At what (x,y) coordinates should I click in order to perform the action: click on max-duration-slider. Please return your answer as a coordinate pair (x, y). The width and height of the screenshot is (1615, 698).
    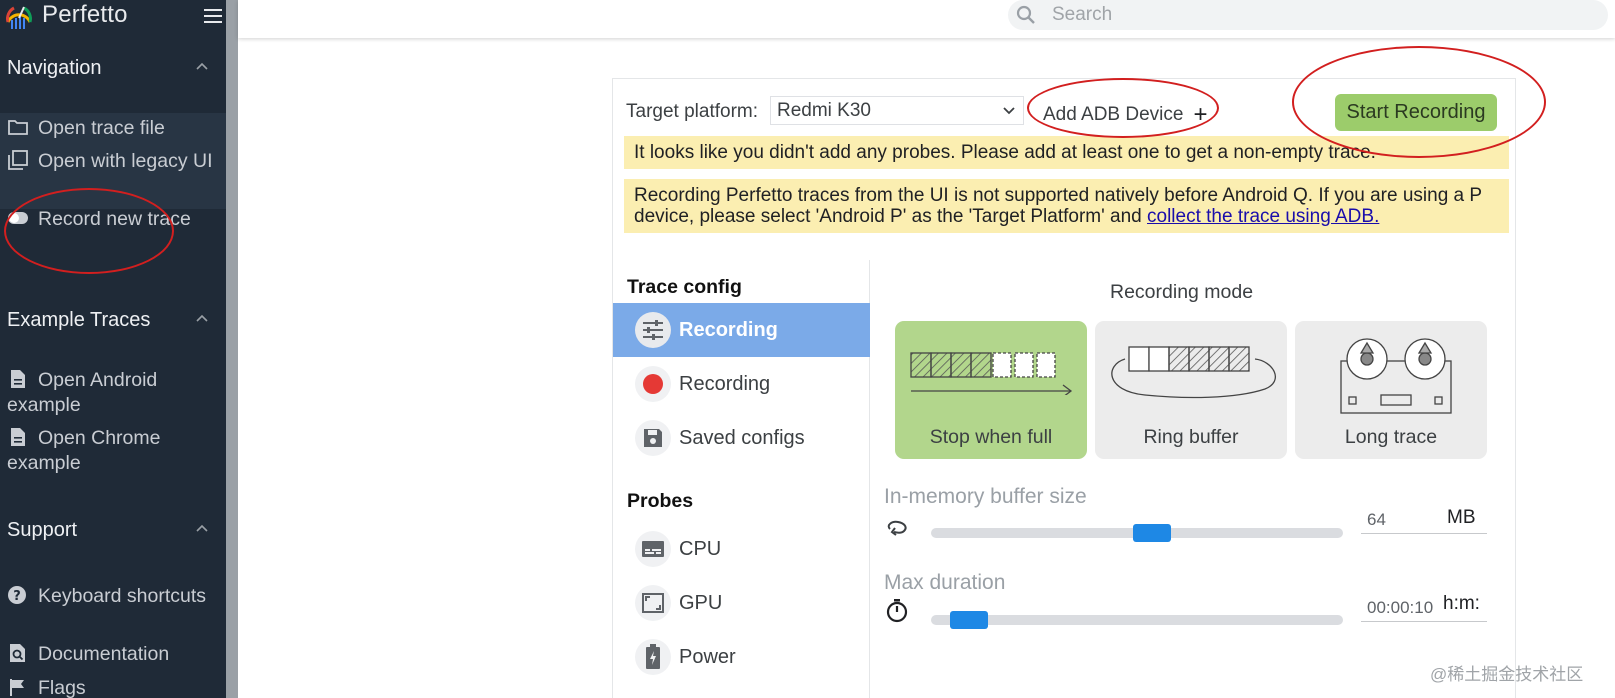
    Looking at the image, I should click on (1137, 620).